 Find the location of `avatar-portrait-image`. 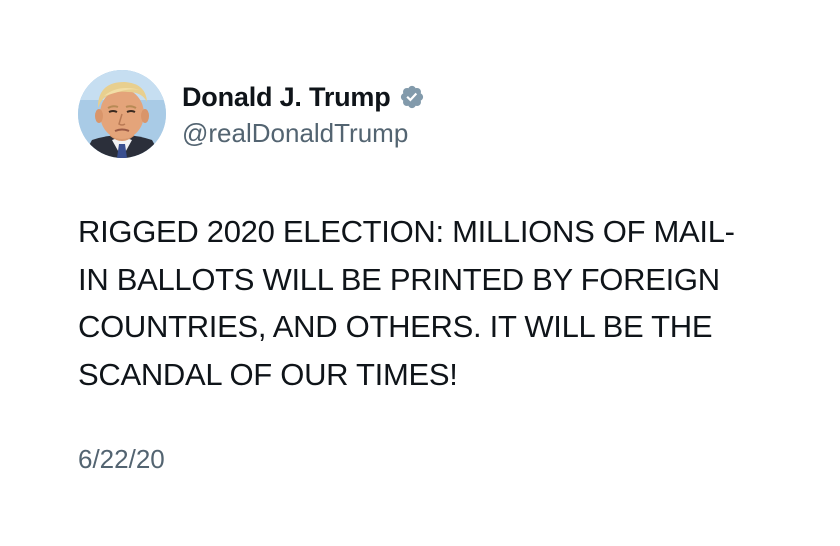

avatar-portrait-image is located at coordinates (122, 114).